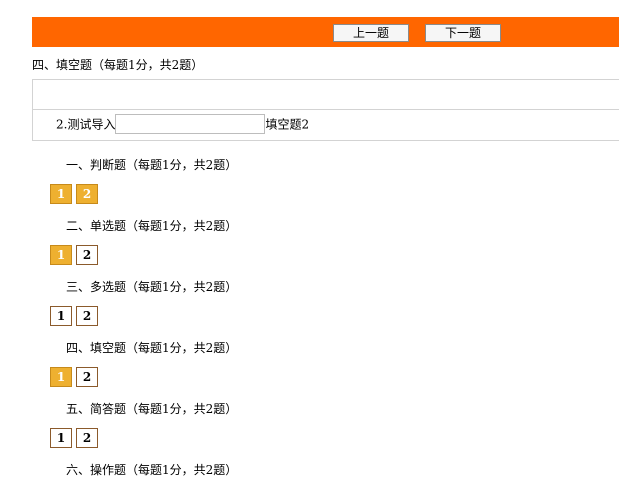 The image size is (619, 478). What do you see at coordinates (118, 65) in the screenshot?
I see `section-title: 四、填空题（每题1分，共2题）` at bounding box center [118, 65].